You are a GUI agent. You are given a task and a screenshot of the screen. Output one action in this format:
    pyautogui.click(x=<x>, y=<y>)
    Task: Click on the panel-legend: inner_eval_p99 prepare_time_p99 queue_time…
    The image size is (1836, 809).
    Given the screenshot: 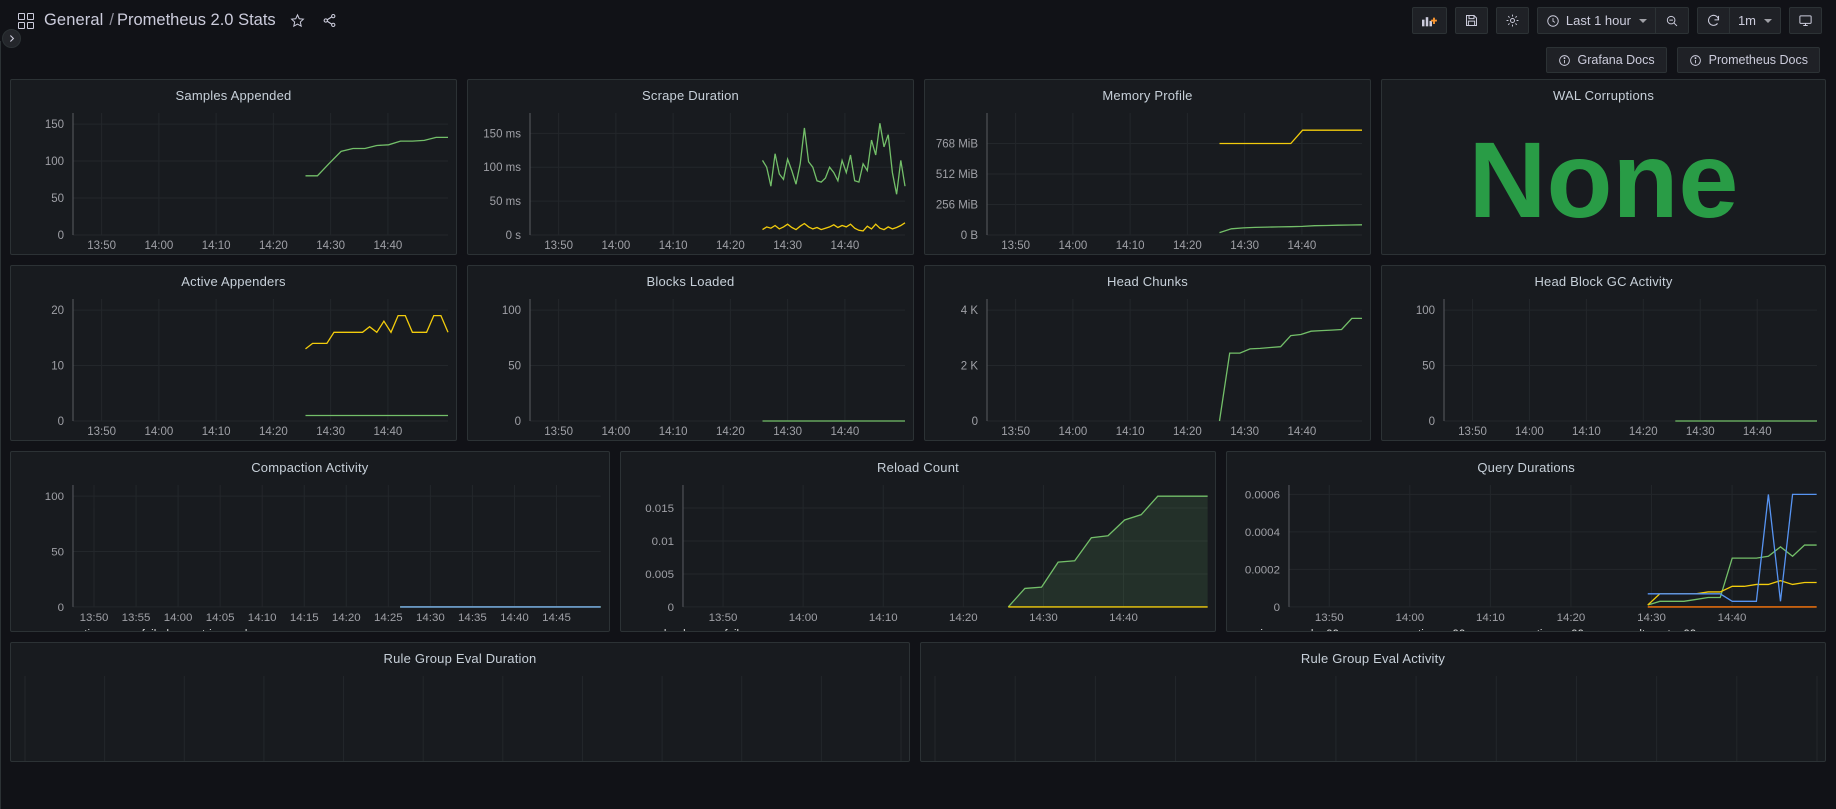 What is the action you would take?
    pyautogui.click(x=1526, y=629)
    